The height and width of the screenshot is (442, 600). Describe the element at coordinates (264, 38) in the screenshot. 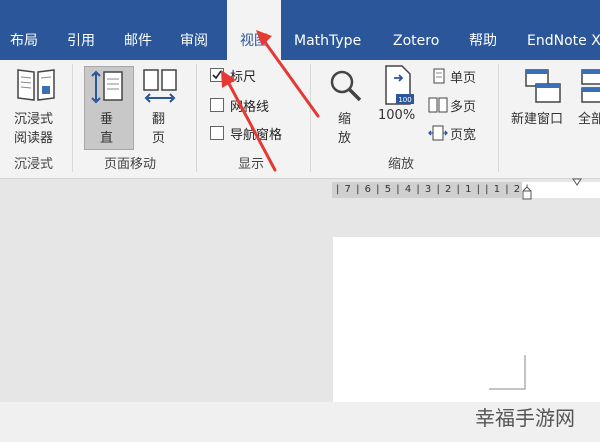

I see `arrow-head-view-tab` at that location.